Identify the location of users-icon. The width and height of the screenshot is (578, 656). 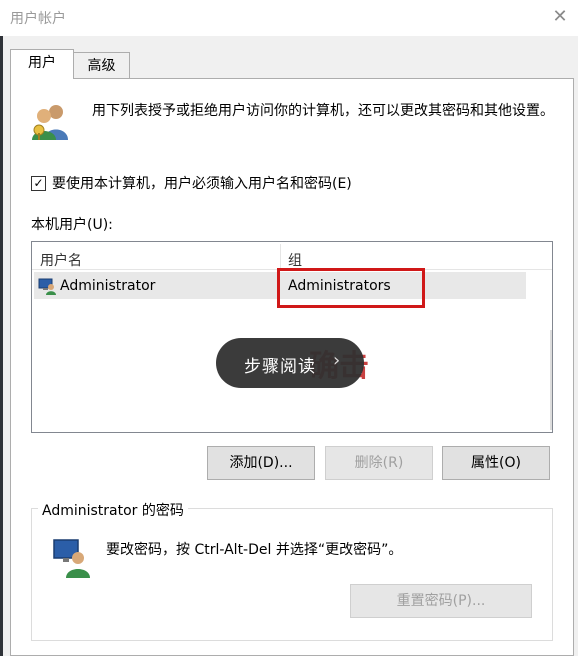
(50, 122).